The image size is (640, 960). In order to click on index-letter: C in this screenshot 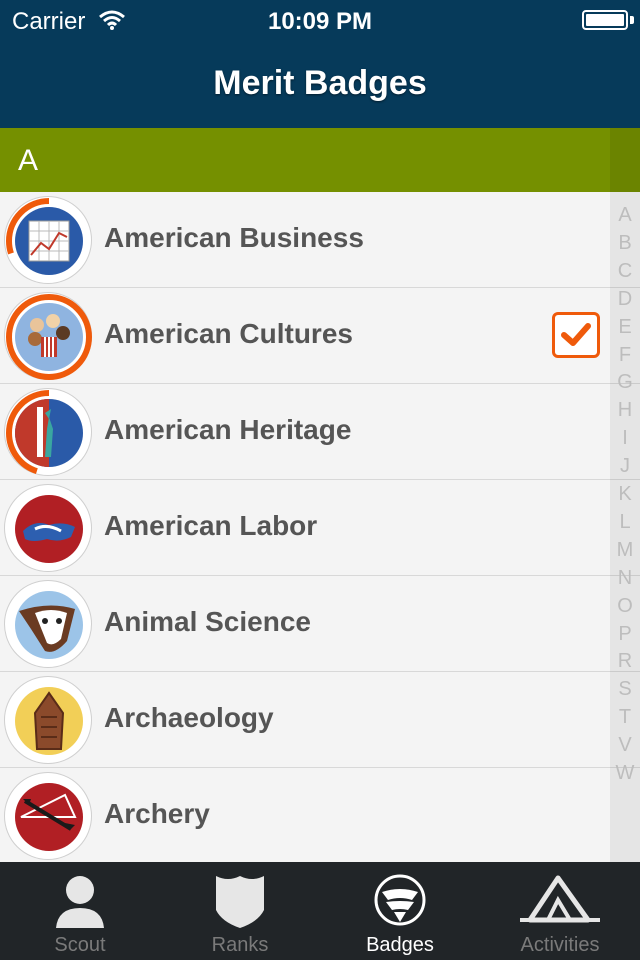, I will do `click(625, 271)`.